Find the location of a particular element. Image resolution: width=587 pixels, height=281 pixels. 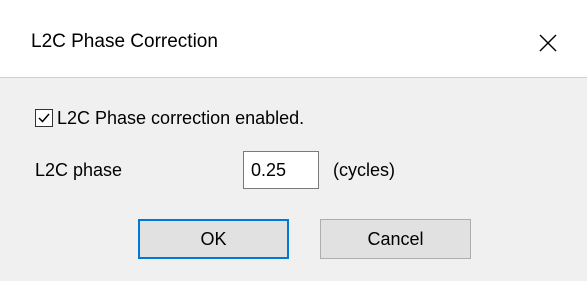

phase-correction-checkbox-row: L2C Phase correction enabled. is located at coordinates (169, 118).